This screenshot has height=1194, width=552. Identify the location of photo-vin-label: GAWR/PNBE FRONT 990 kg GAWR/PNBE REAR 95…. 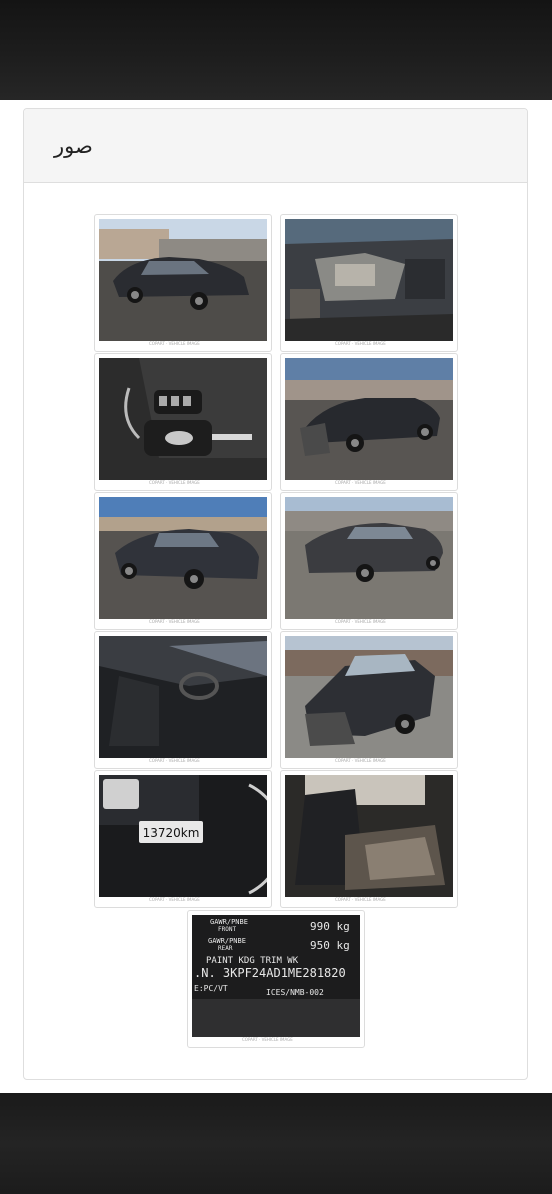
(276, 979).